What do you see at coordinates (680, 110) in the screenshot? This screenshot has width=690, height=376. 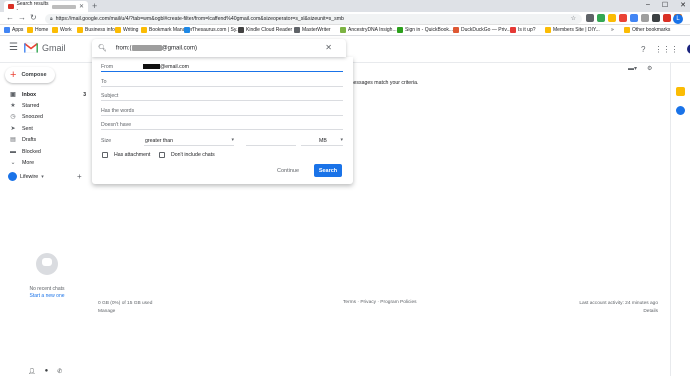 I see `tasks-icon` at bounding box center [680, 110].